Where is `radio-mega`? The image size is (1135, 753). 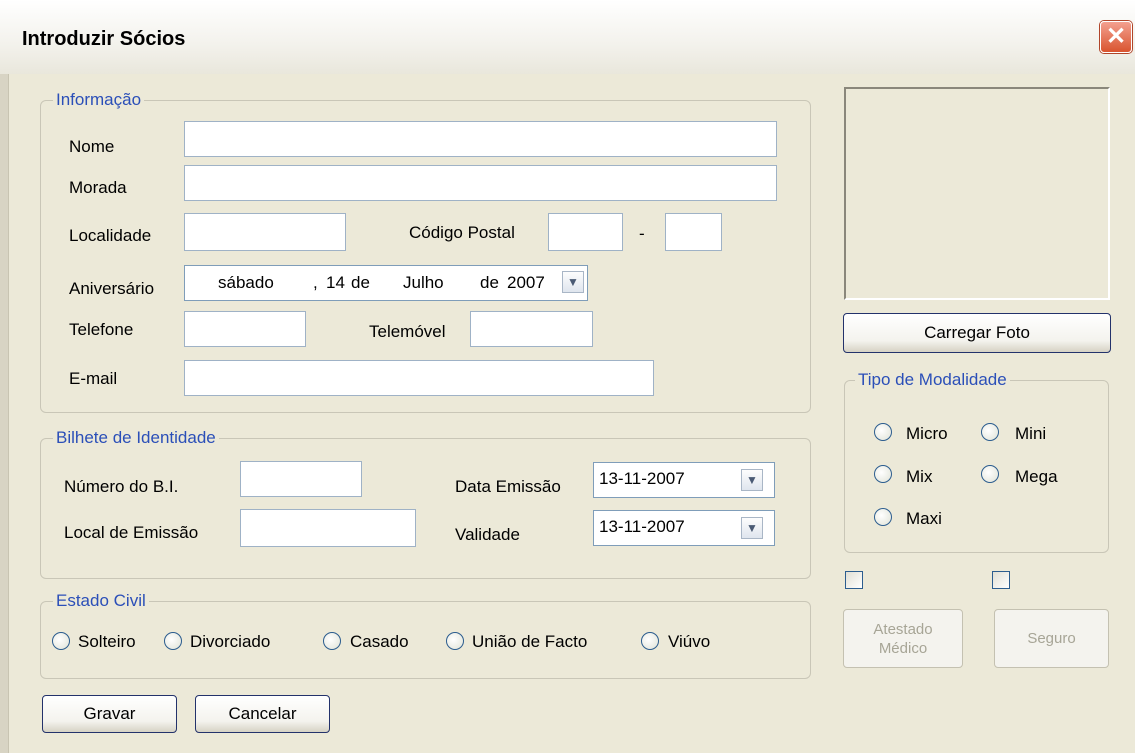 radio-mega is located at coordinates (990, 474).